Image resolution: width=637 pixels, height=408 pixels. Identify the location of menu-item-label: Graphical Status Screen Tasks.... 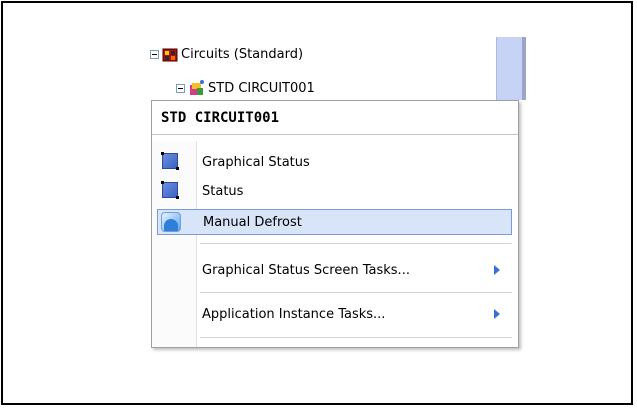
(306, 270).